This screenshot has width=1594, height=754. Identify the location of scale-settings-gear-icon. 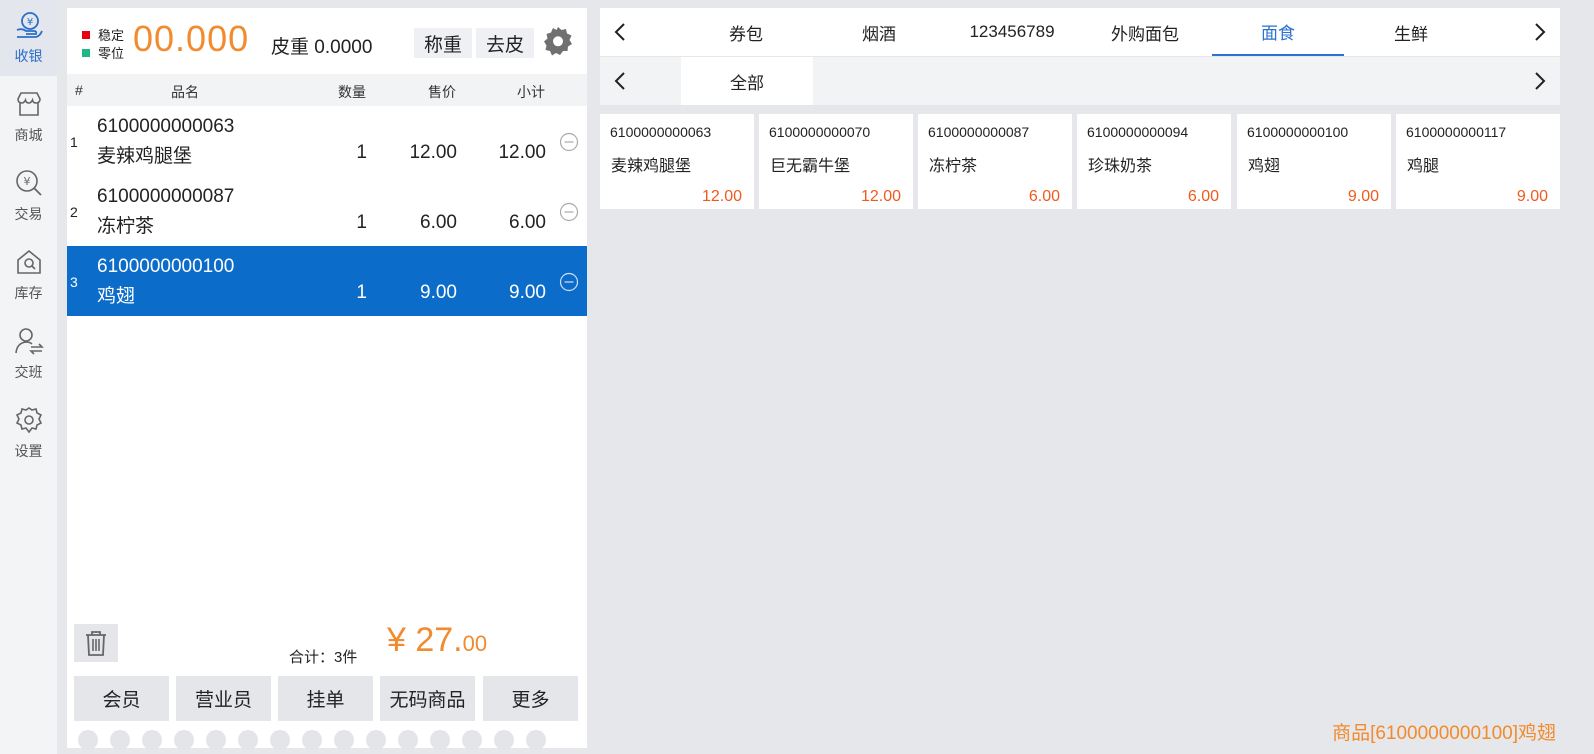
(558, 41).